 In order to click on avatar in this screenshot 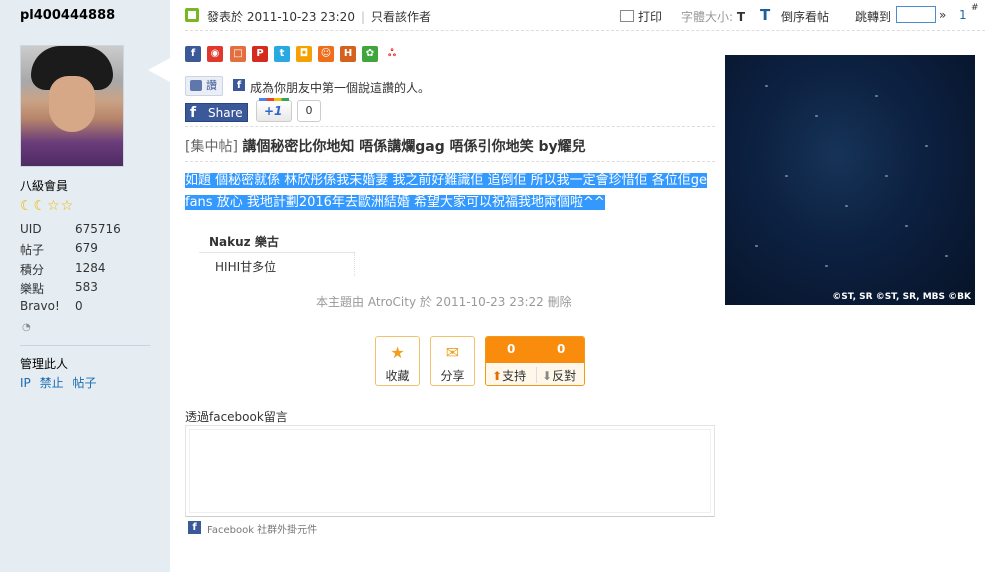, I will do `click(72, 106)`.